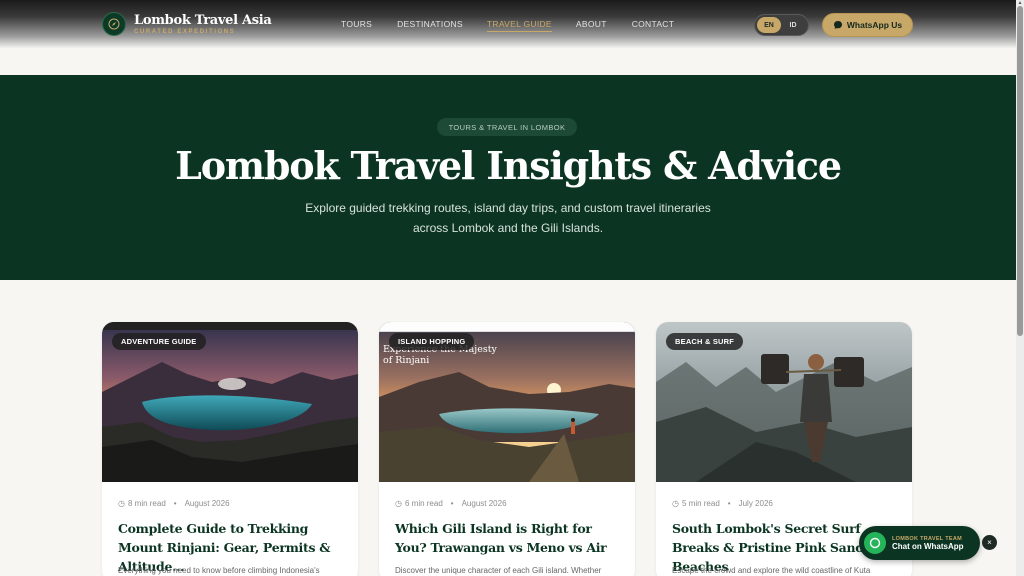  I want to click on compass-icon, so click(114, 24).